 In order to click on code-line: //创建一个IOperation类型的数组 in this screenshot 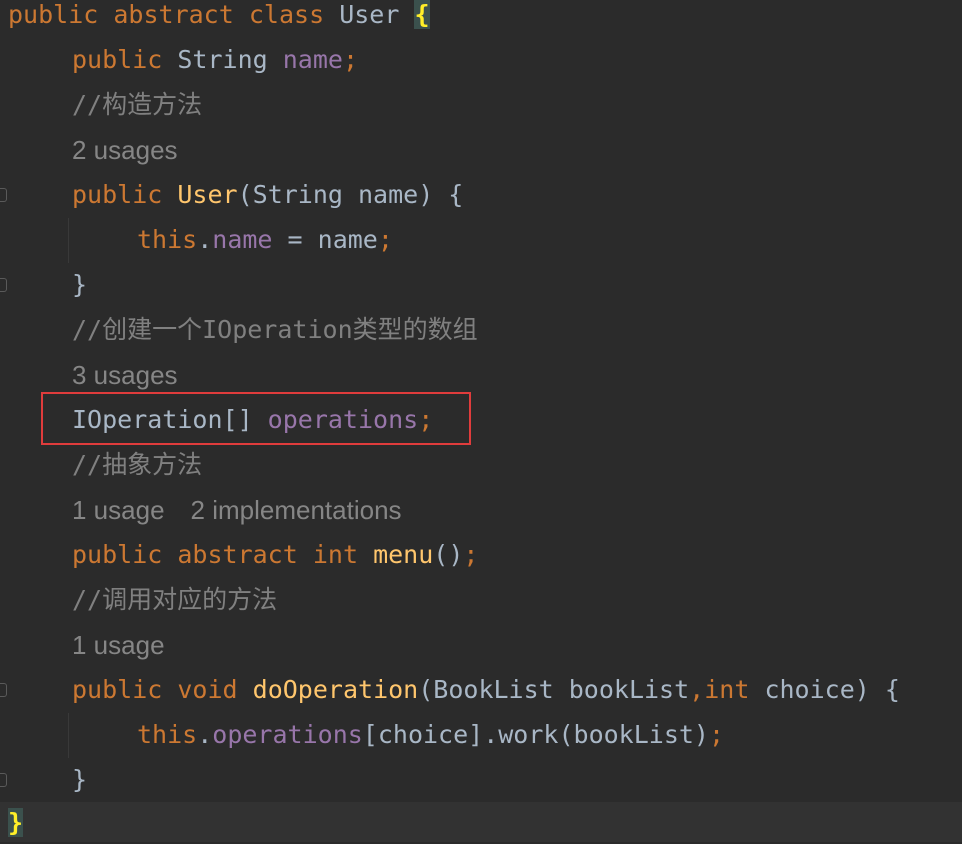, I will do `click(239, 337)`.